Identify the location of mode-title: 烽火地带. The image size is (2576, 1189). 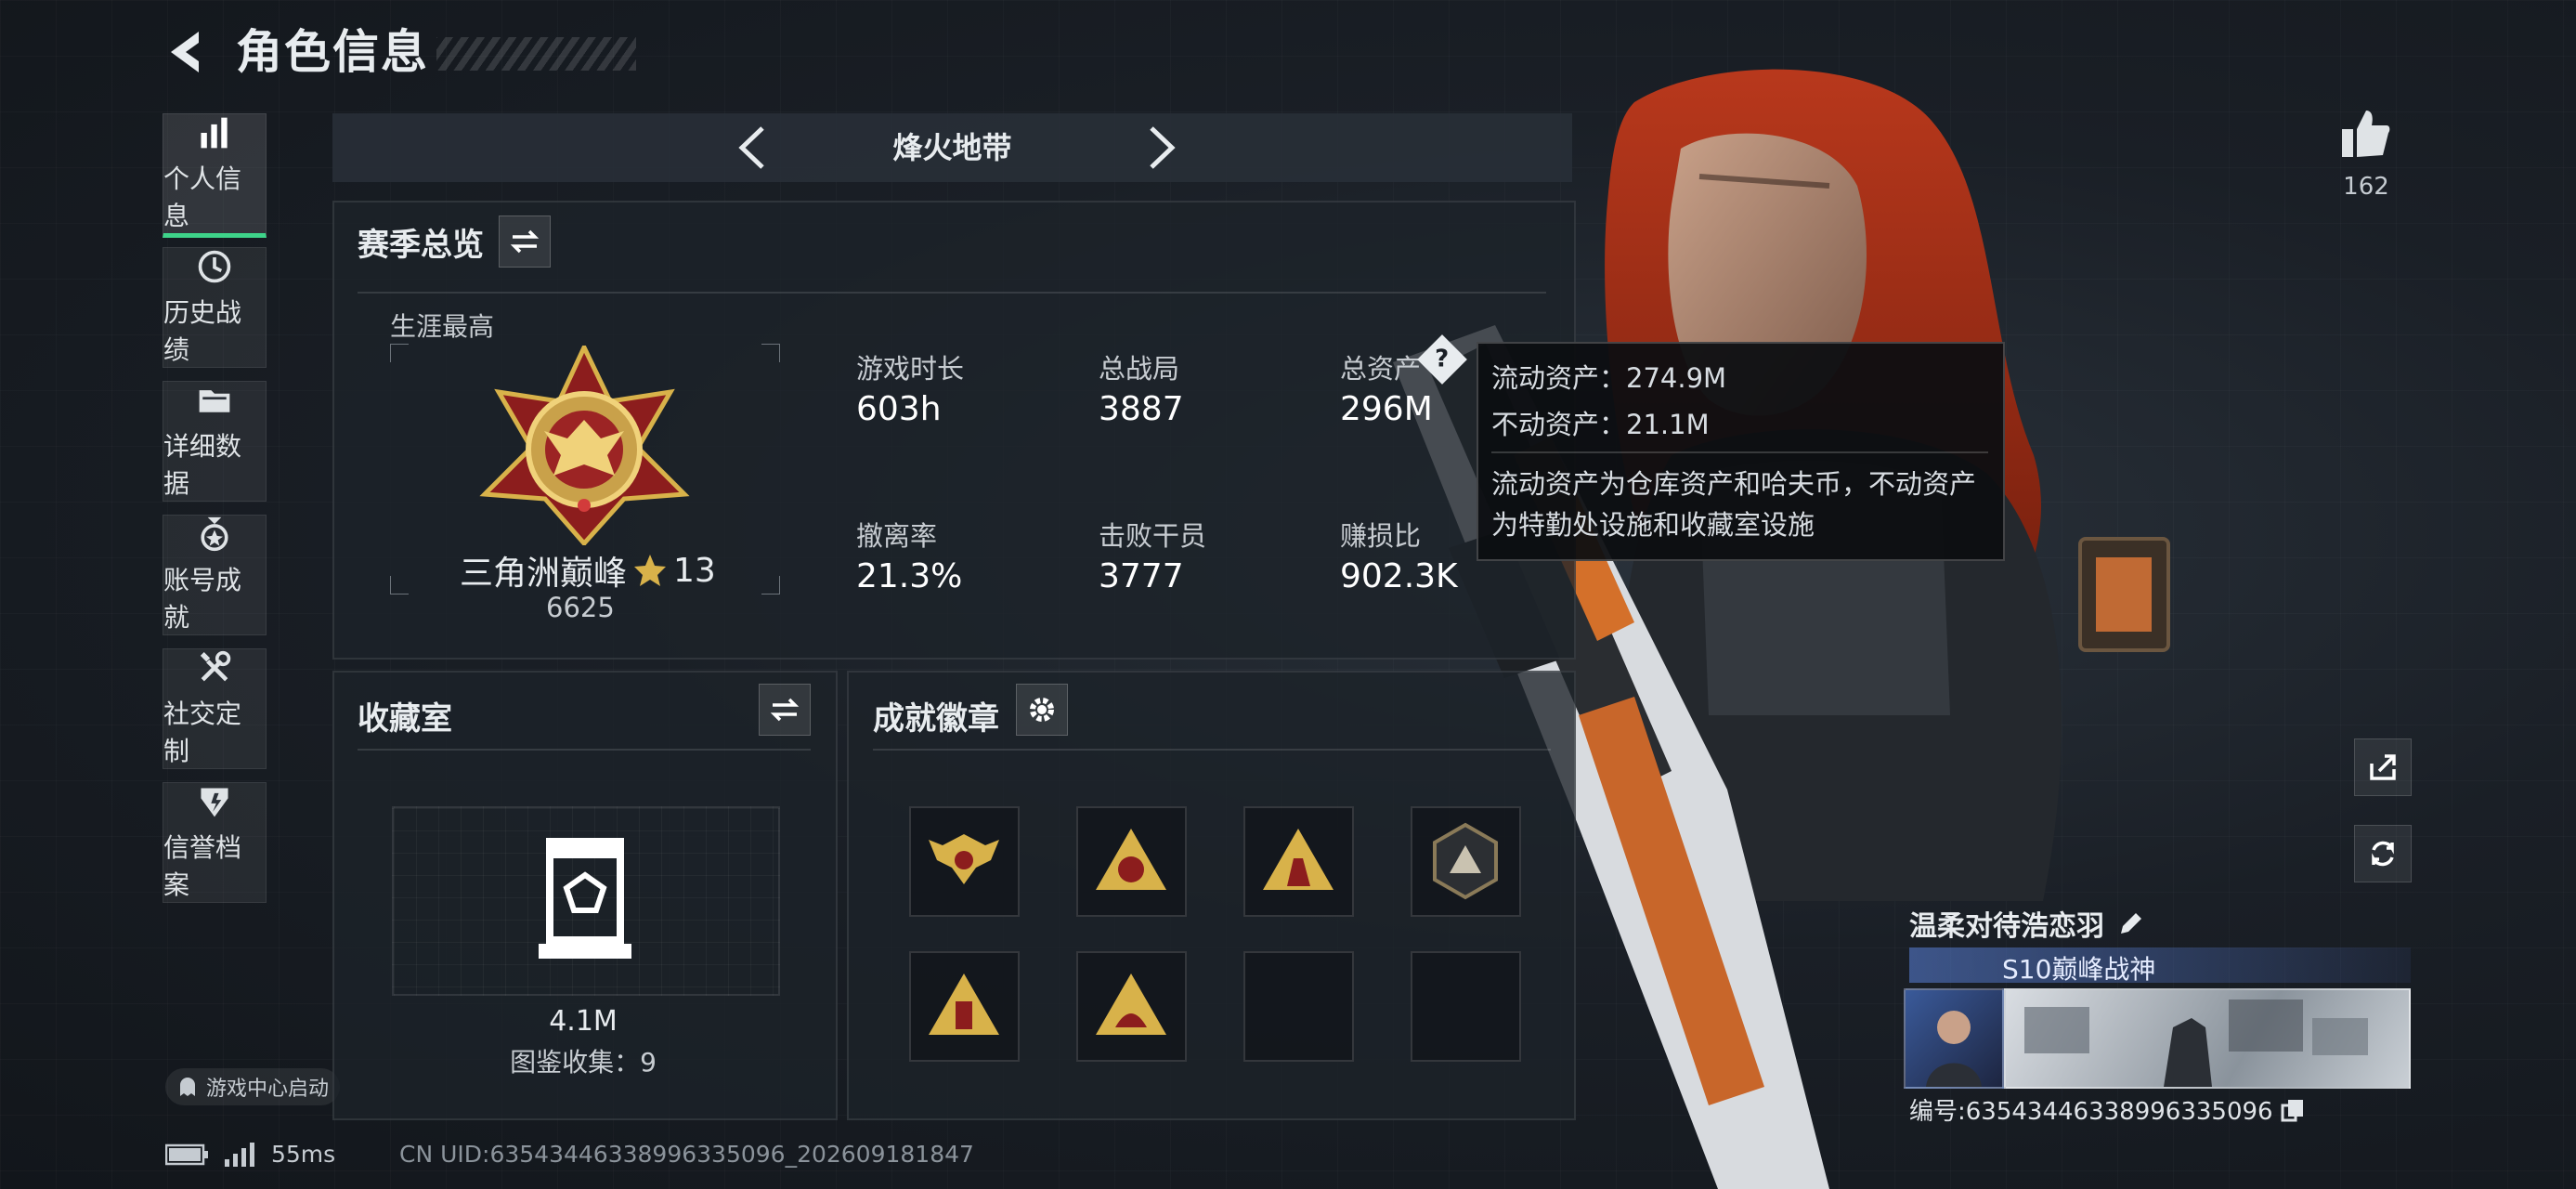
(952, 147).